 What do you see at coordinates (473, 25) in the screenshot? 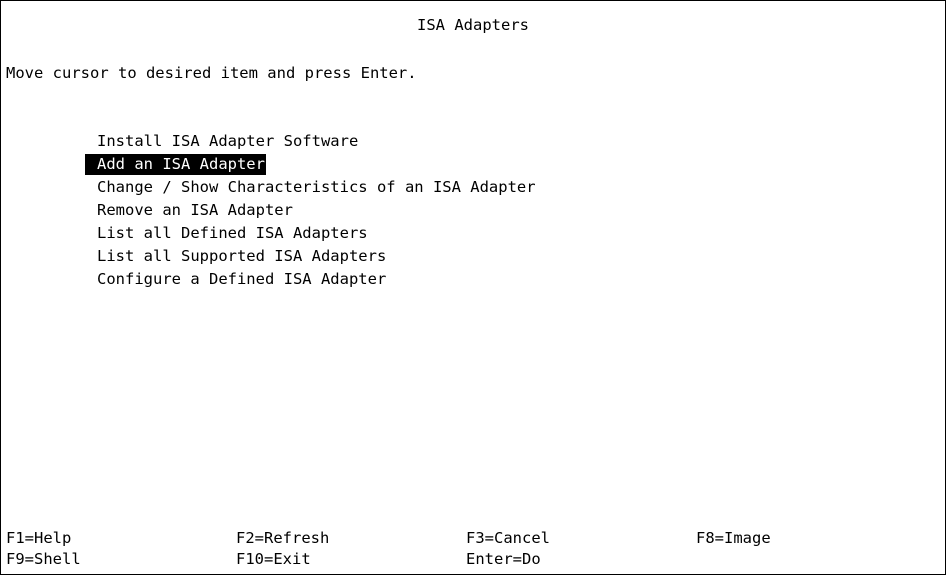
I see `screen-title: ISA Adapters` at bounding box center [473, 25].